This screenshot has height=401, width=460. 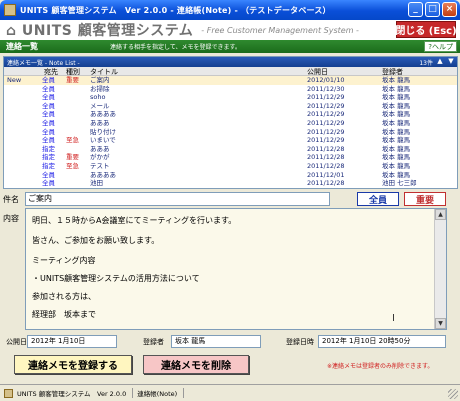 I want to click on row-type: 重要, so click(x=72, y=157).